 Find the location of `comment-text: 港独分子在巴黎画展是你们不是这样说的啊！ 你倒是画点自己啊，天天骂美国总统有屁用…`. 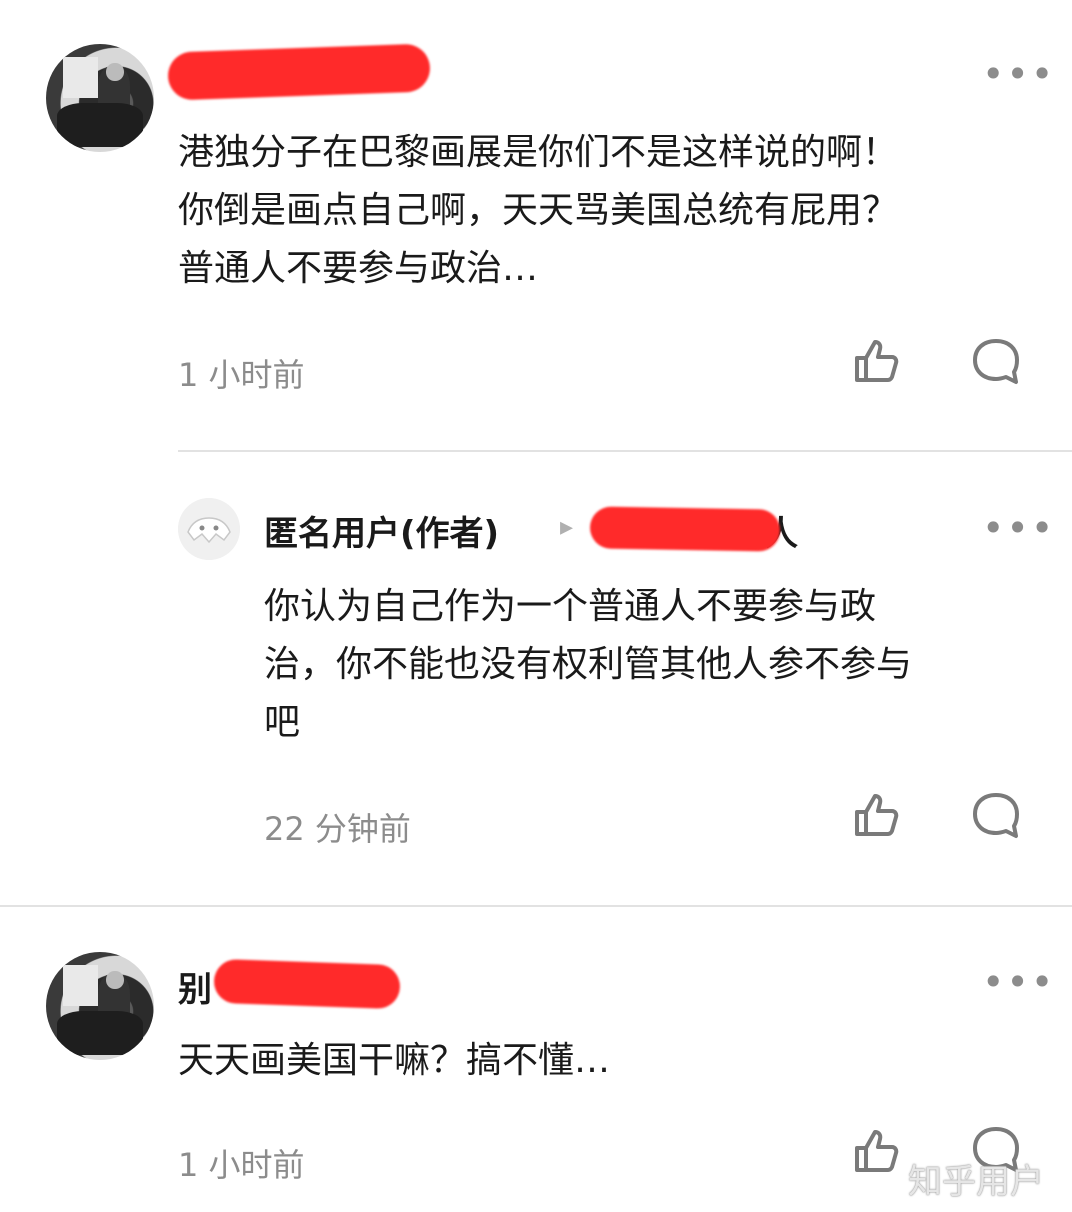

comment-text: 港独分子在巴黎画展是你们不是这样说的啊！ 你倒是画点自己啊，天天骂美国总统有屁用… is located at coordinates (608, 211).